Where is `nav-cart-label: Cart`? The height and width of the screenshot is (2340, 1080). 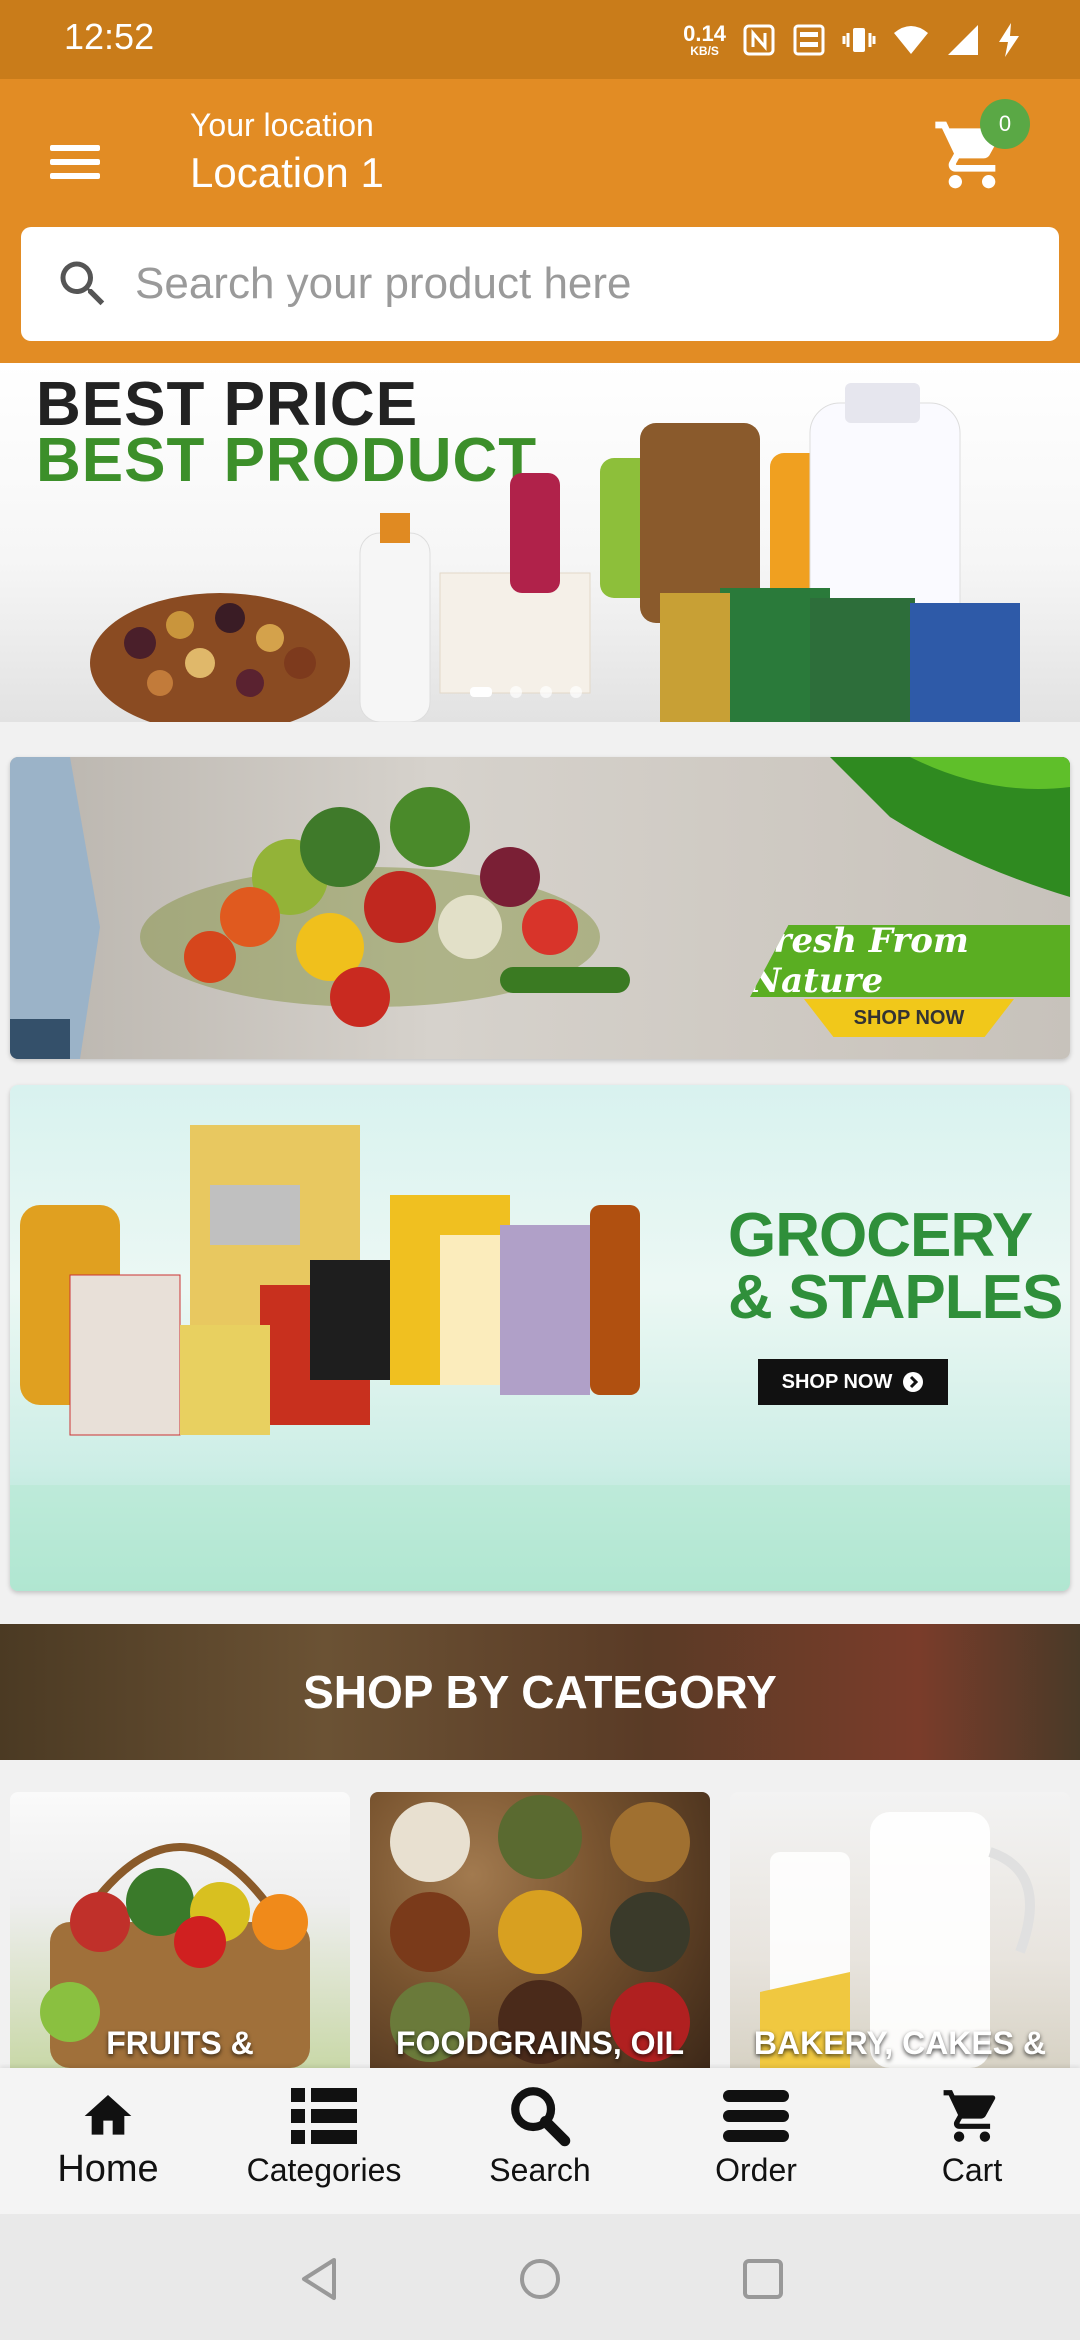 nav-cart-label: Cart is located at coordinates (972, 2170).